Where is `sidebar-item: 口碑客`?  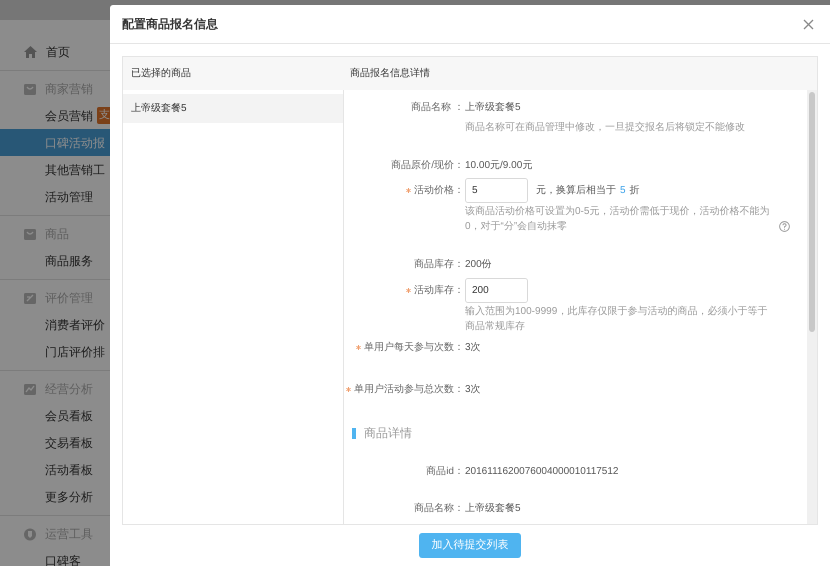
sidebar-item: 口碑客 is located at coordinates (55, 556).